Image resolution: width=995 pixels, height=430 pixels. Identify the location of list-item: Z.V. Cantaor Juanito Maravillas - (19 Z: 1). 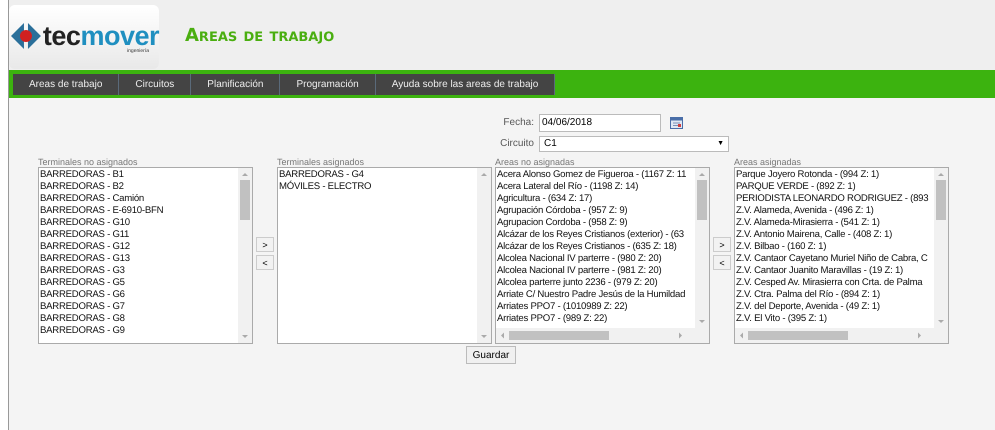
(819, 271).